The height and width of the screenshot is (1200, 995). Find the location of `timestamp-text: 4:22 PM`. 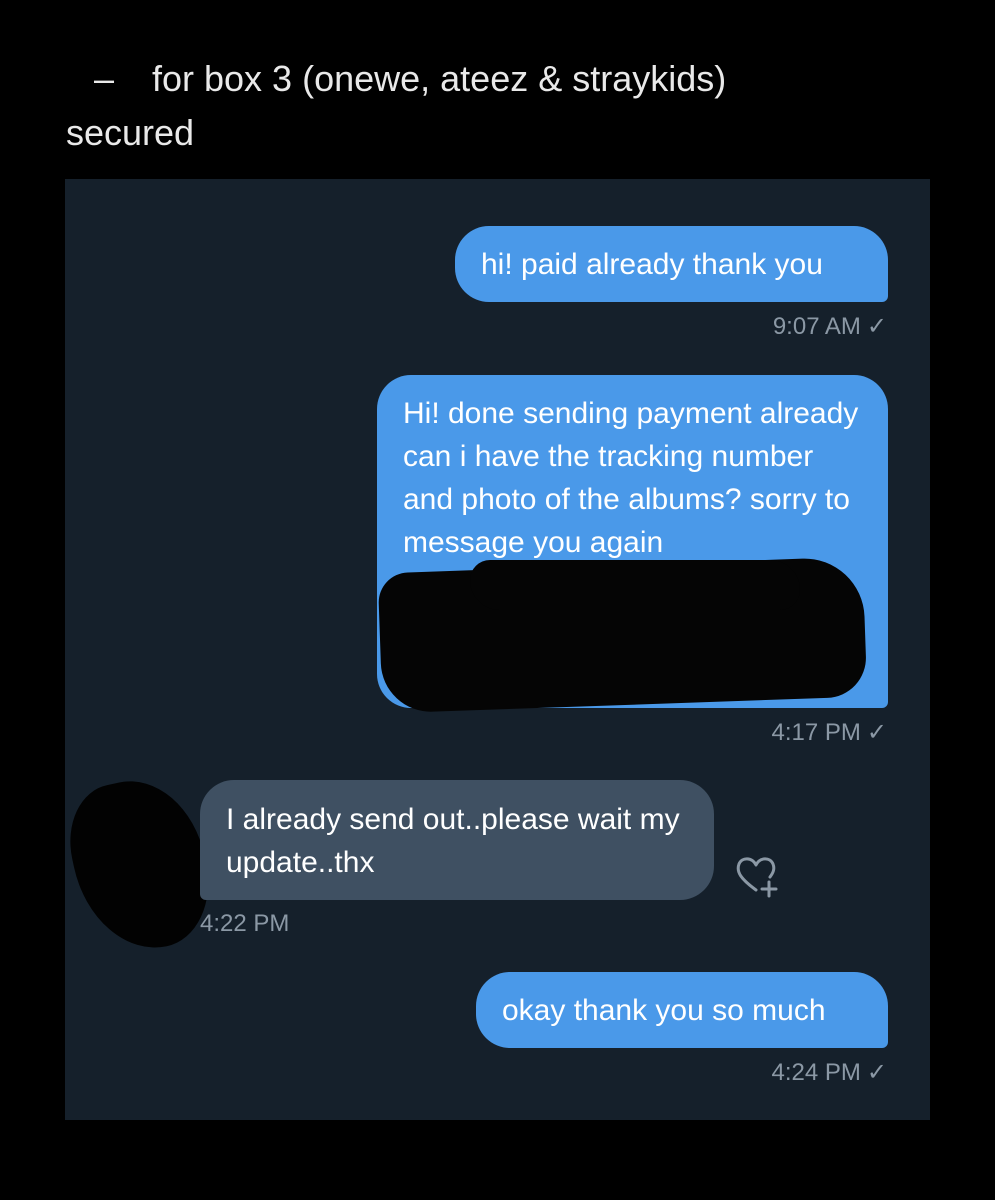

timestamp-text: 4:22 PM is located at coordinates (245, 923).